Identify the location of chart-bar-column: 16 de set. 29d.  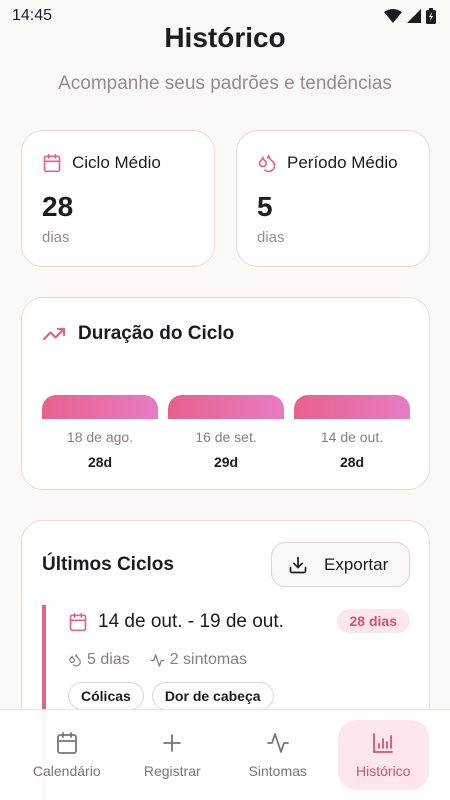
(226, 432).